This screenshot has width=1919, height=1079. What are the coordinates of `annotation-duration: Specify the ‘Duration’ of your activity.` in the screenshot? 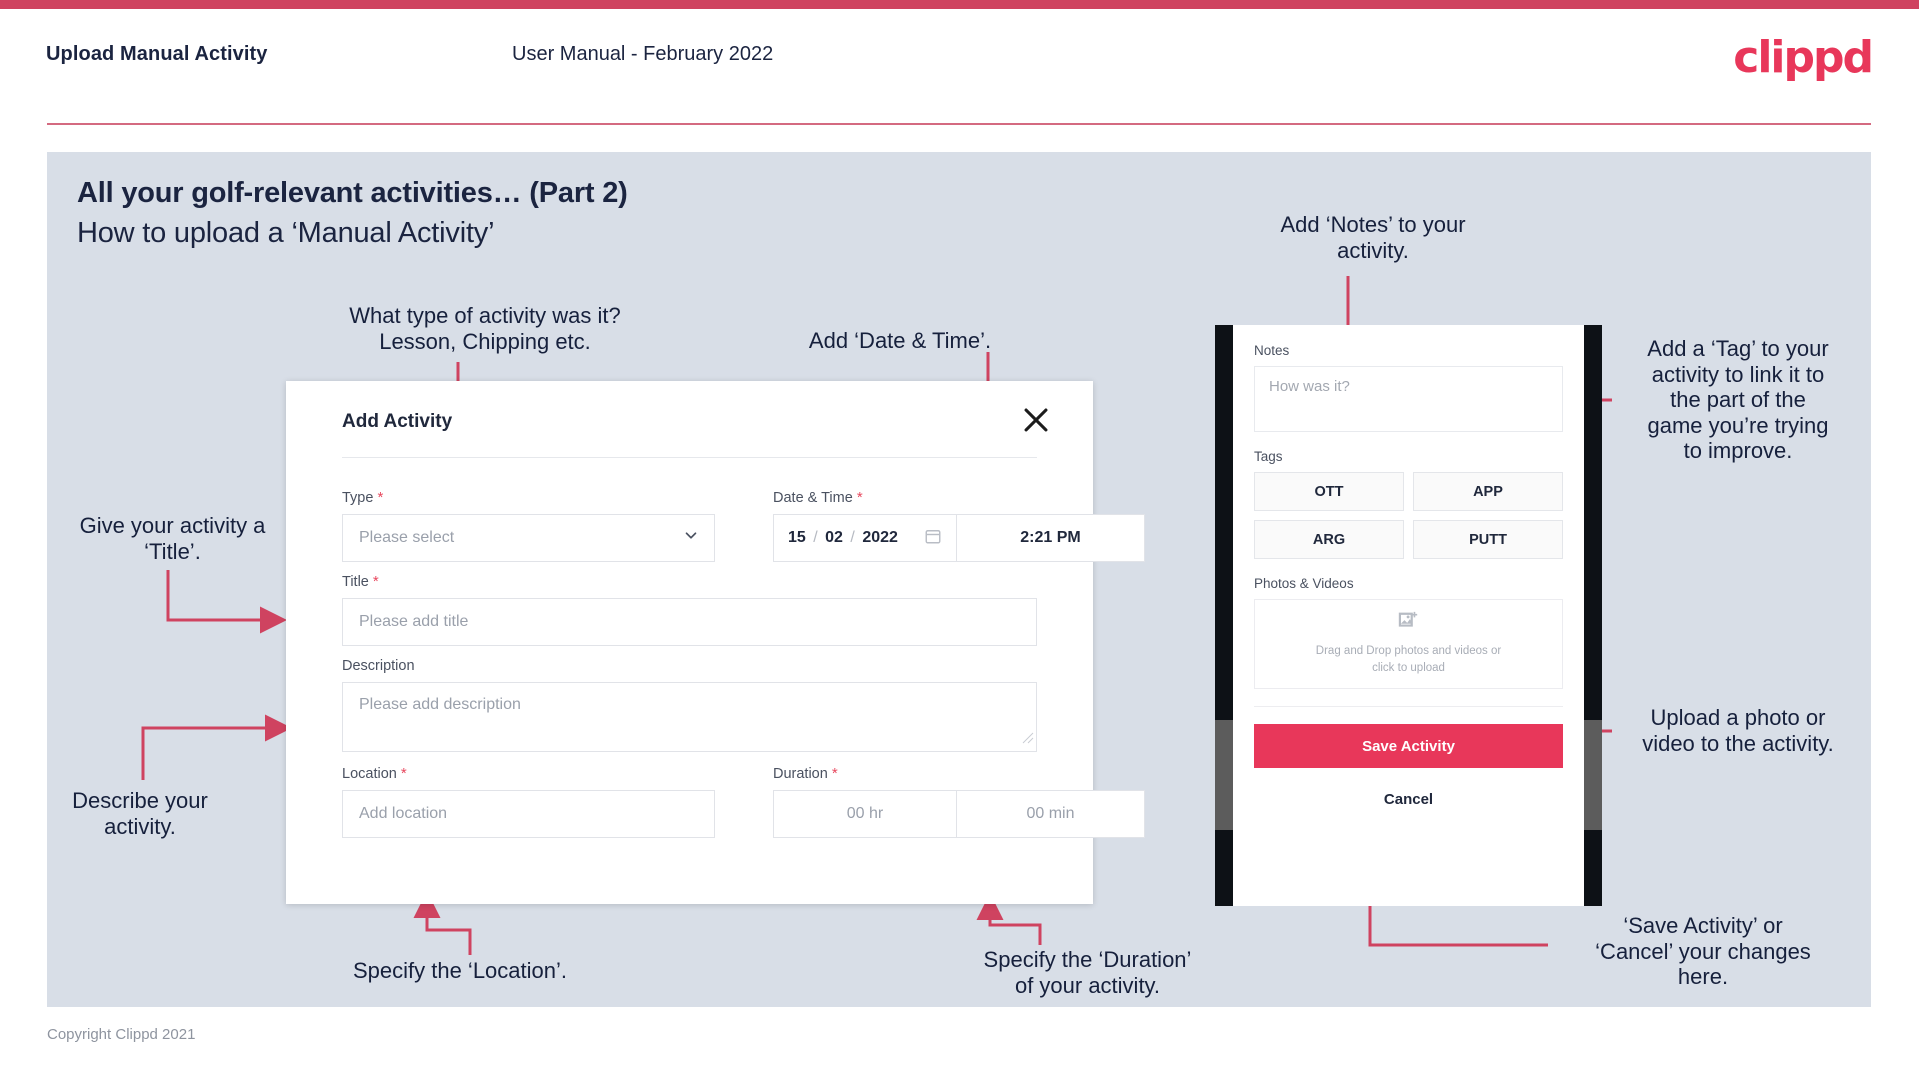 It's located at (1087, 972).